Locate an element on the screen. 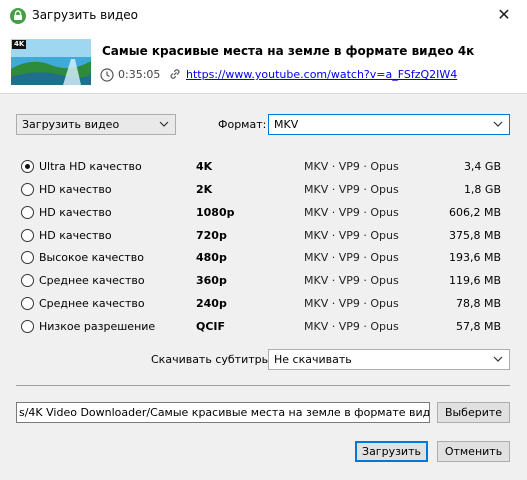 This screenshot has width=527, height=480. download-button: Загрузить is located at coordinates (391, 451).